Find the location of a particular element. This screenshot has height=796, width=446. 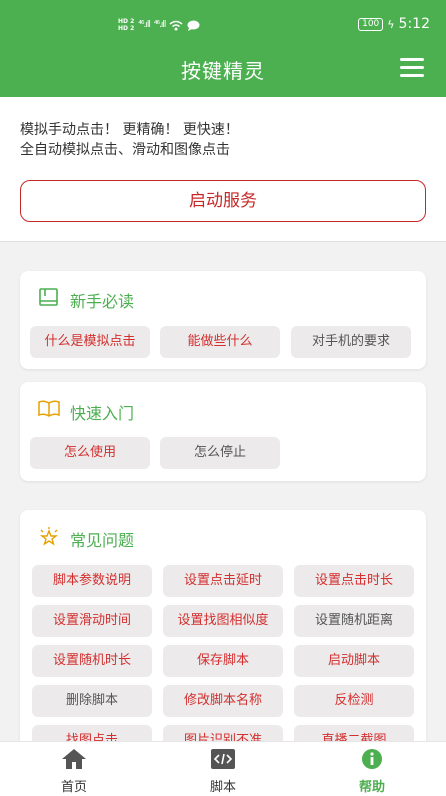

status-right: 100 ϟ 5:12 is located at coordinates (394, 24).